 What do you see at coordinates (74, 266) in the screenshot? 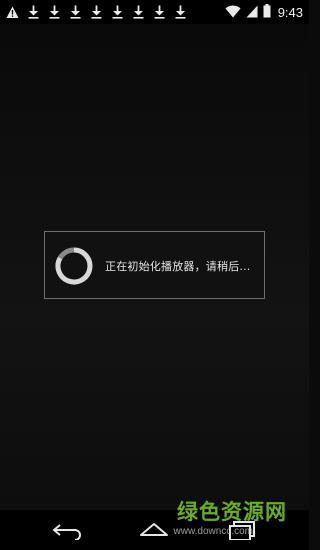
I see `loading-spinner-icon` at bounding box center [74, 266].